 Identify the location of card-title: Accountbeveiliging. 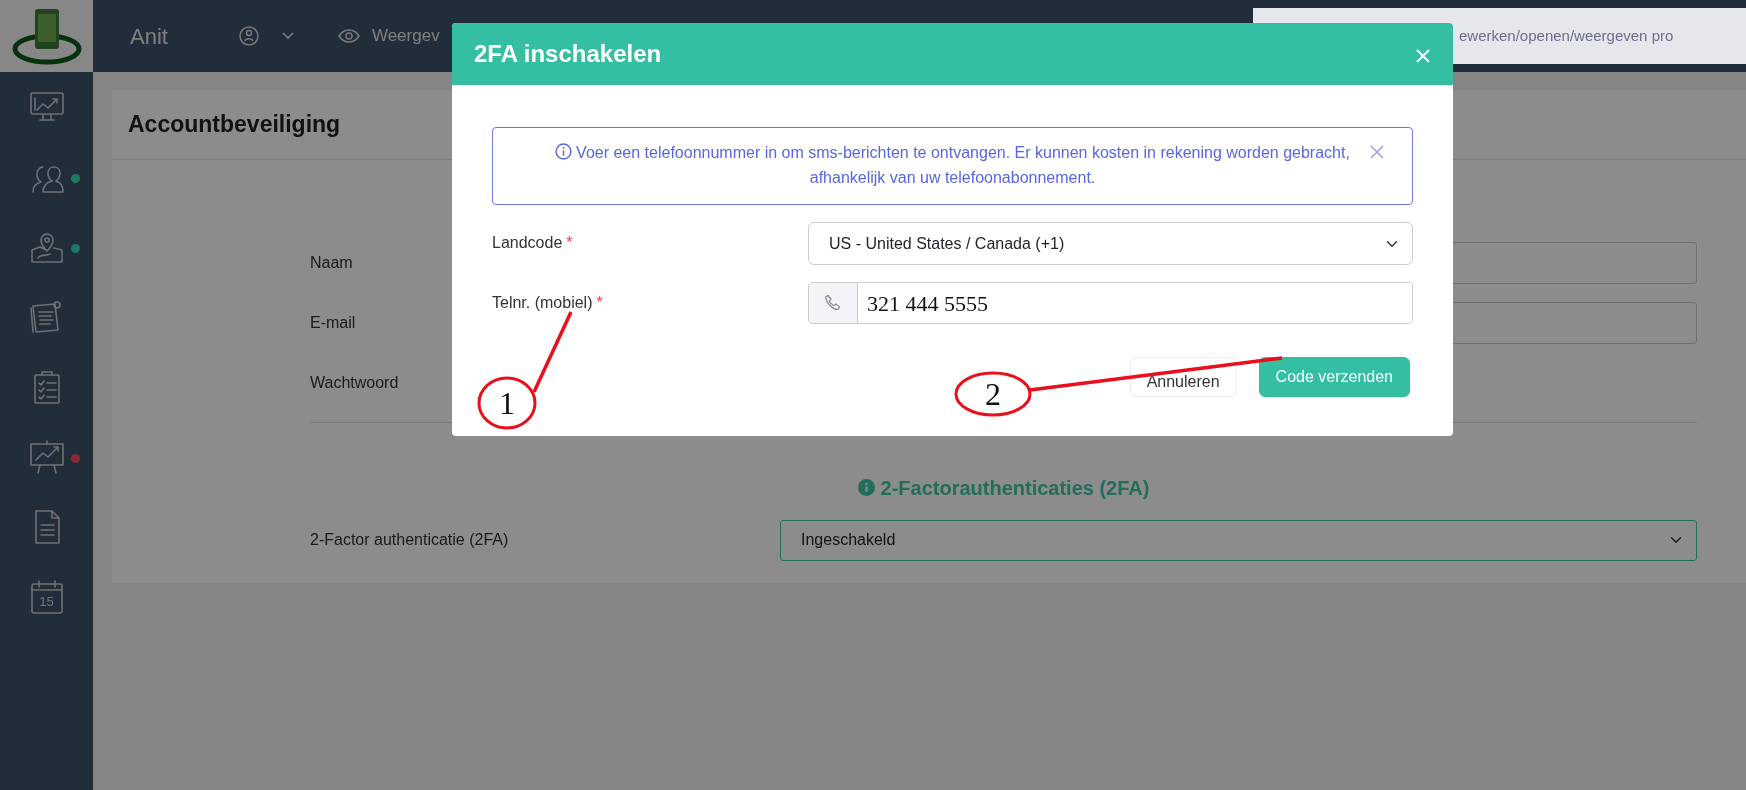
(234, 125).